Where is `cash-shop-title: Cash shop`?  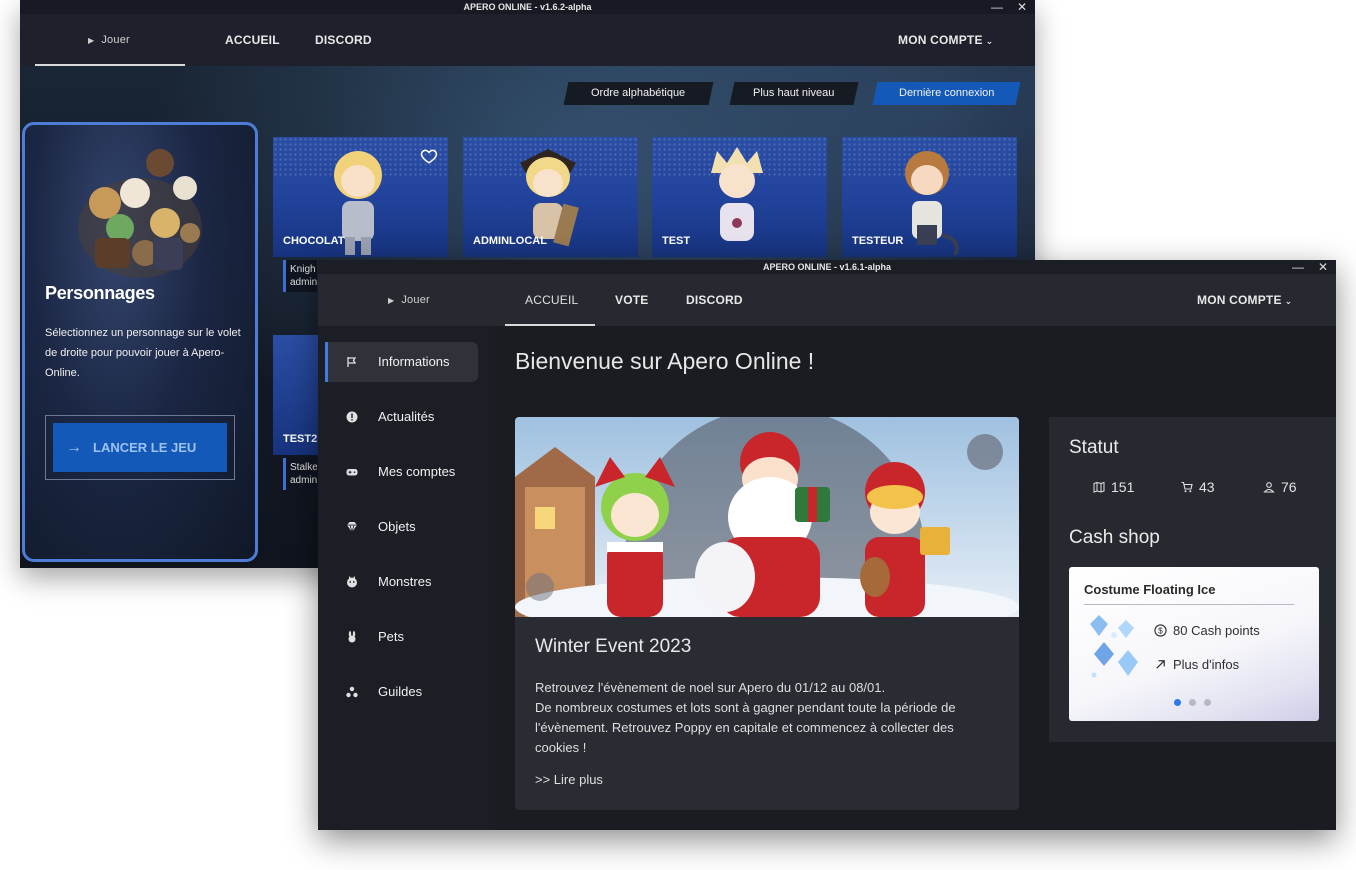 cash-shop-title: Cash shop is located at coordinates (1114, 537).